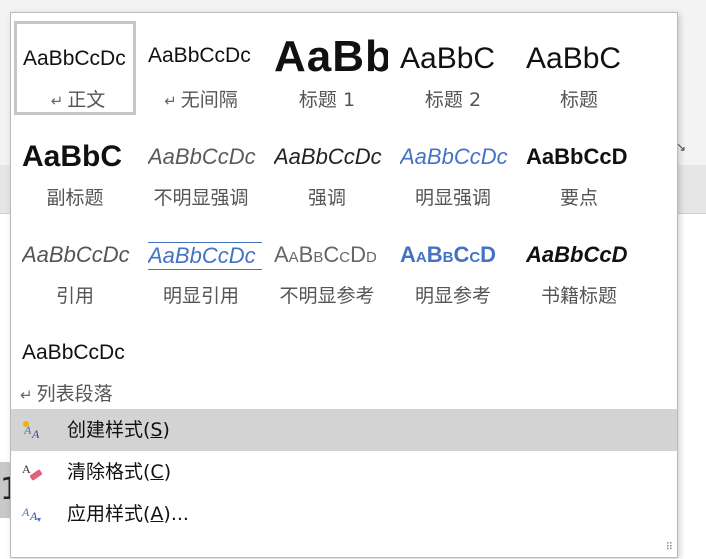 The height and width of the screenshot is (559, 706). I want to click on style-label: ↵ 列表段落, so click(100, 392).